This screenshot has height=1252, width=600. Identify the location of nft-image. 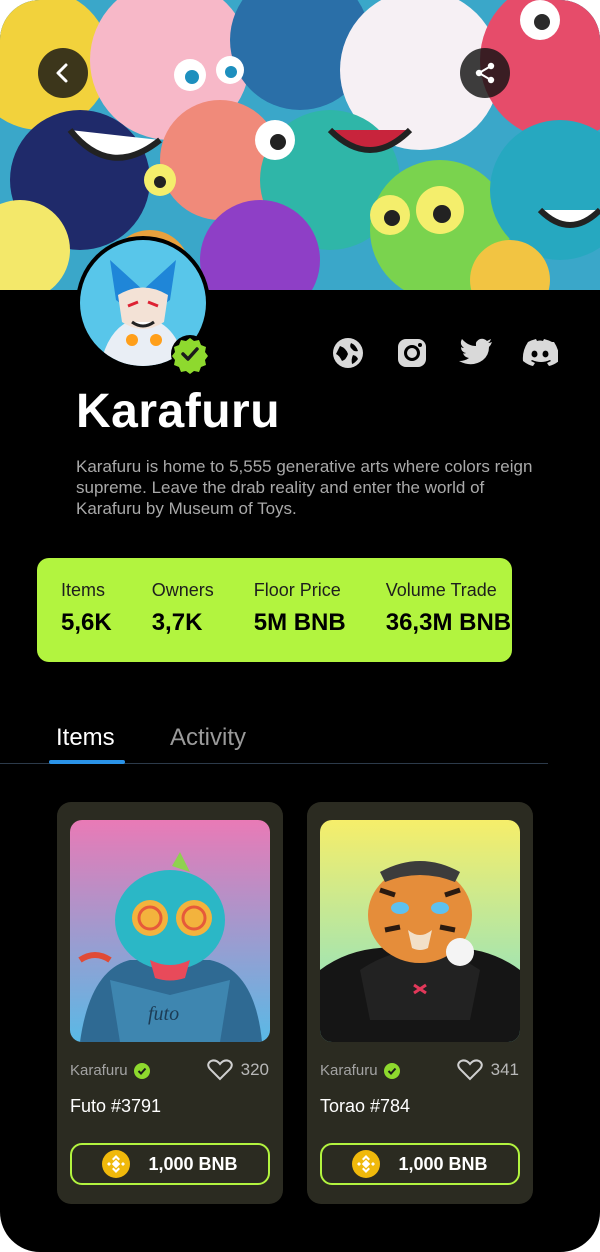
(420, 931).